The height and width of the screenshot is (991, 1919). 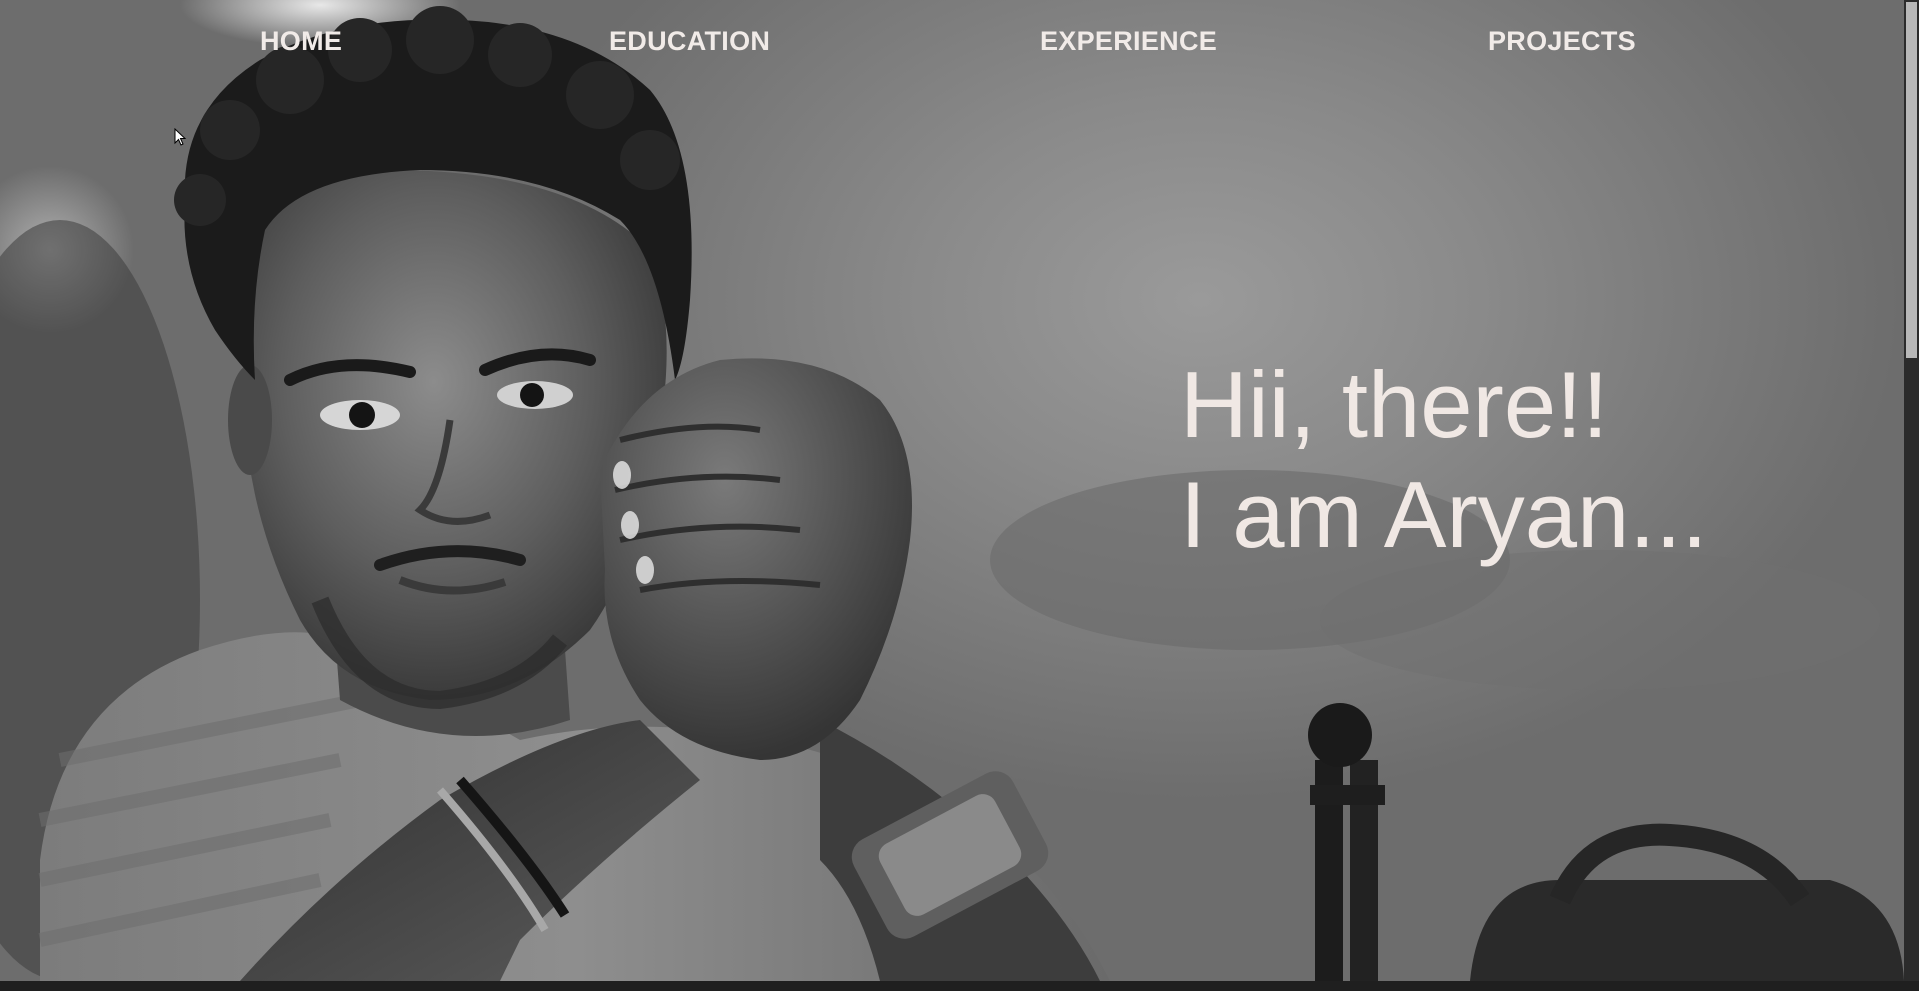 What do you see at coordinates (1128, 41) in the screenshot?
I see `nav-link-experience: EXPERIENCE` at bounding box center [1128, 41].